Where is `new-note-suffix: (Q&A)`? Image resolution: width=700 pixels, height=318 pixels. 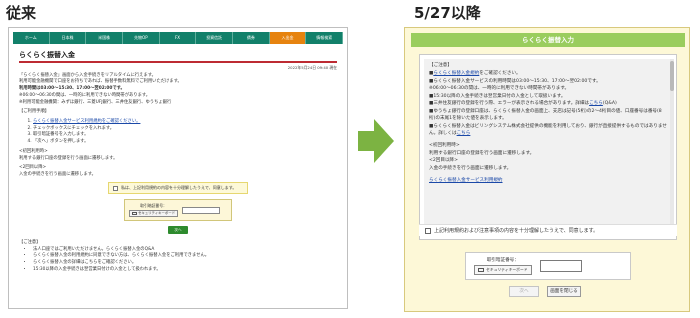 new-note-suffix: (Q&A) is located at coordinates (609, 104).